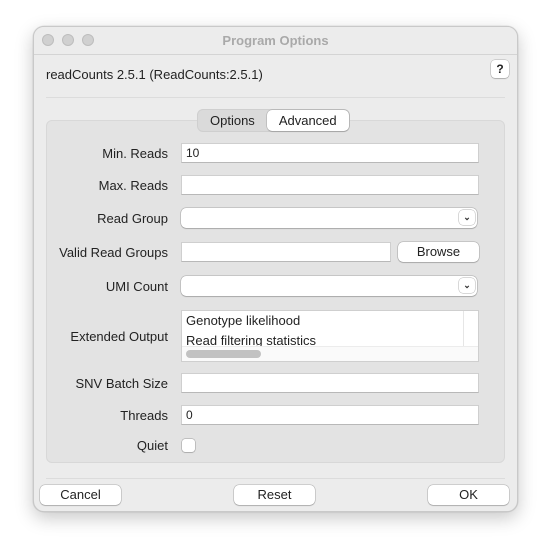 Image resolution: width=550 pixels, height=552 pixels. What do you see at coordinates (223, 354) in the screenshot?
I see `horizontal-scrollbar-thumb` at bounding box center [223, 354].